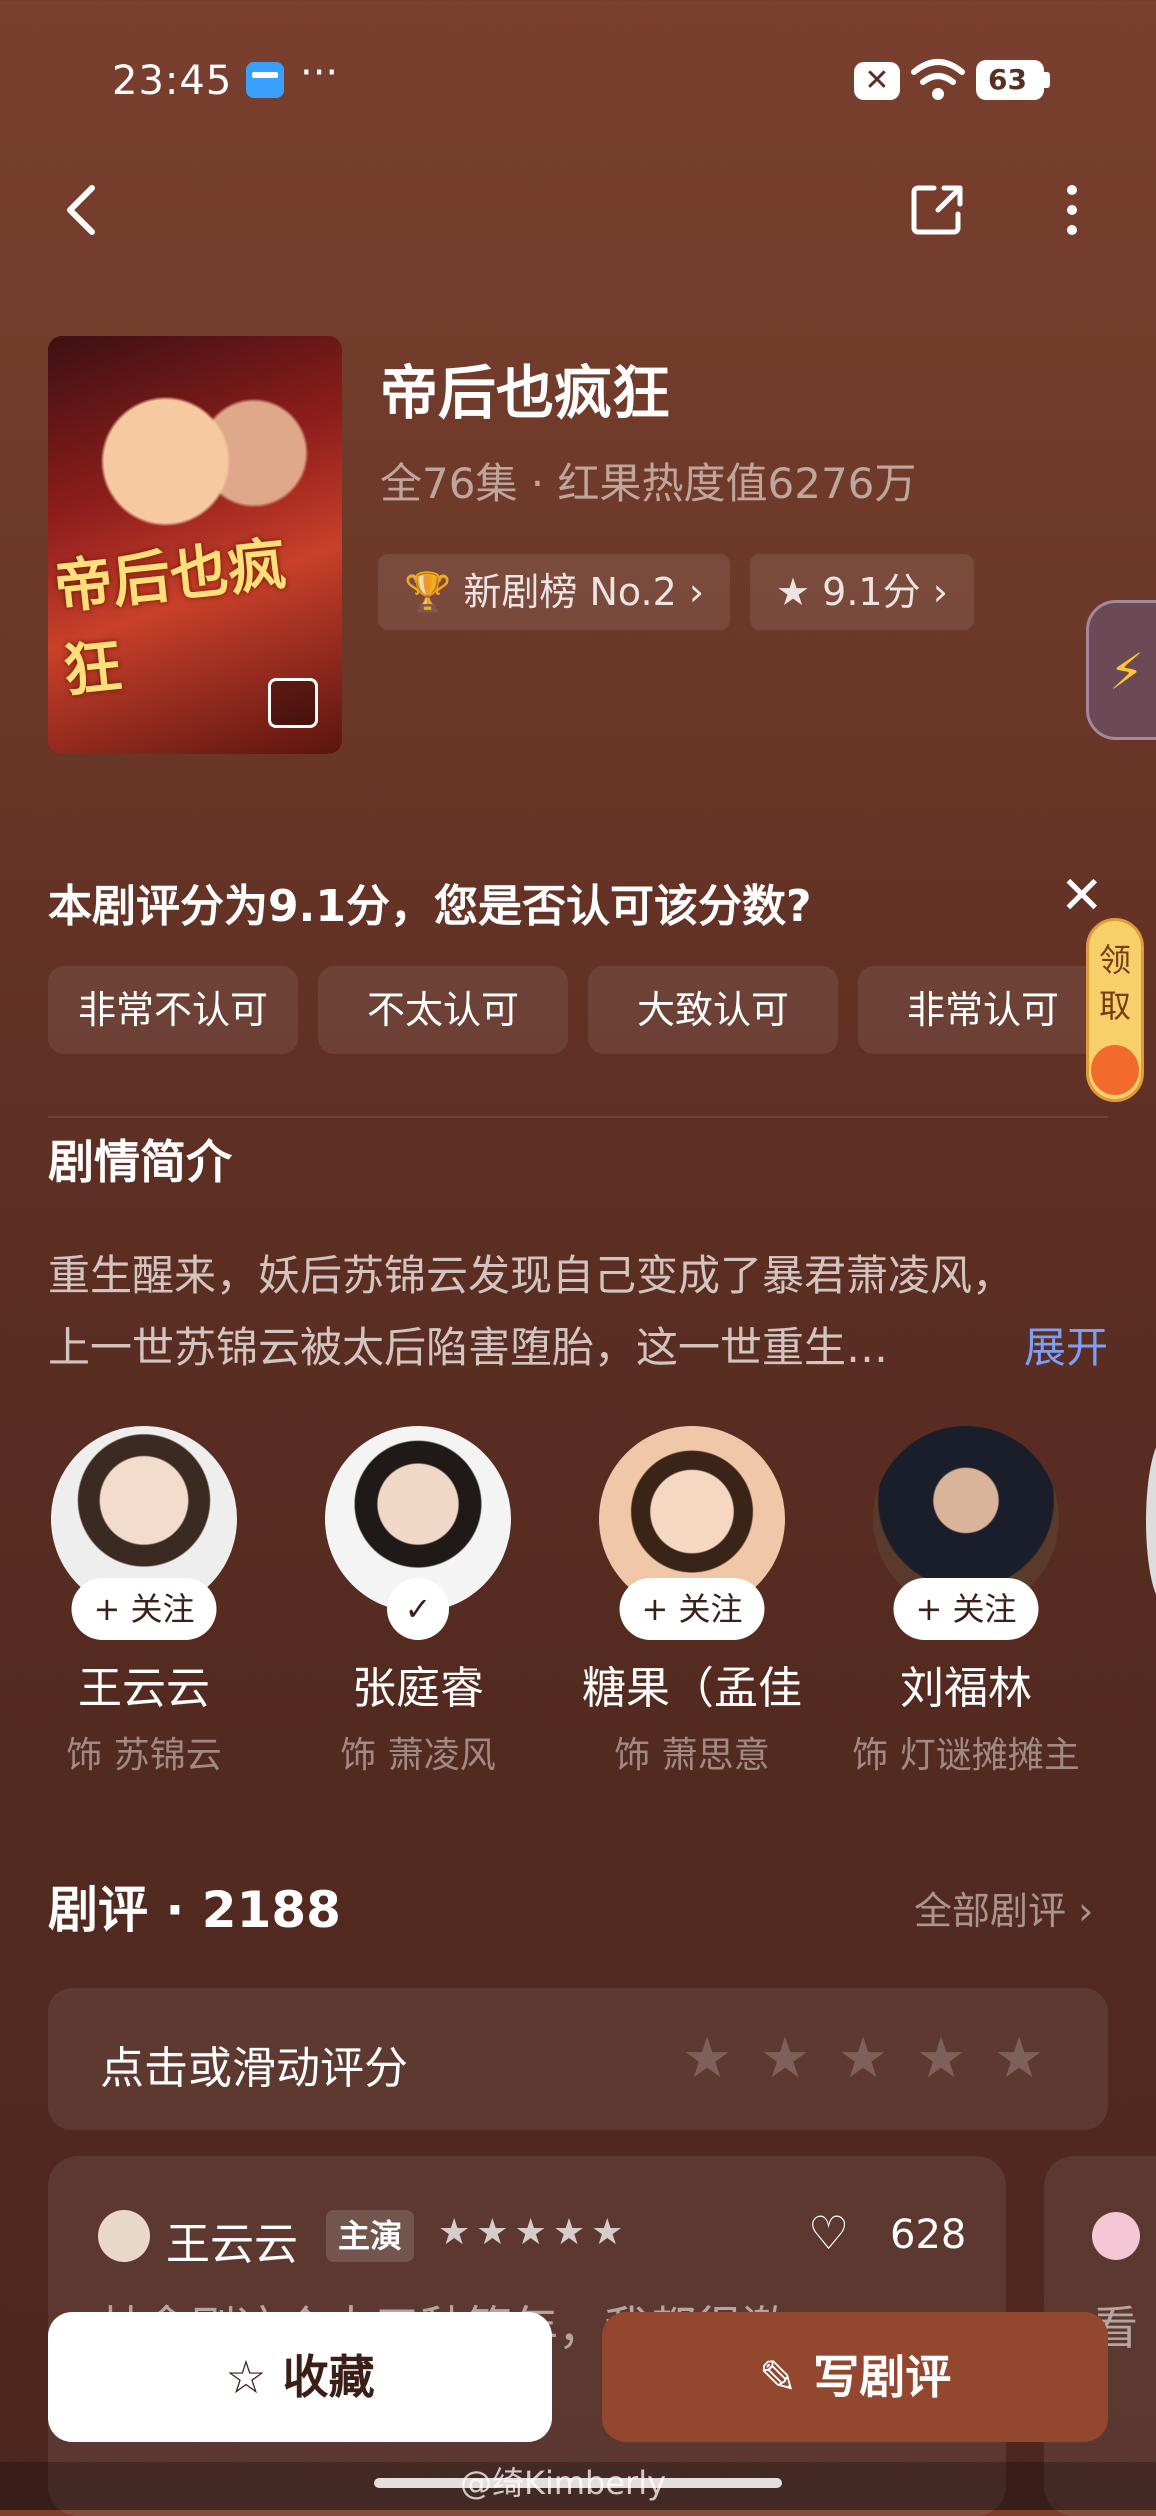  Describe the element at coordinates (531, 1275) in the screenshot. I see `synopsis-line-1: 重生醒来，妖后苏锦云发现自己变成了暴君萧凌风，` at that location.